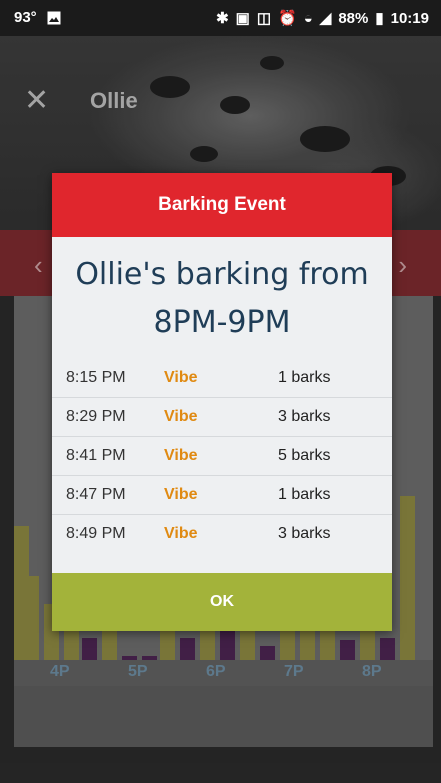 The height and width of the screenshot is (783, 441). What do you see at coordinates (222, 299) in the screenshot?
I see `dialog-message: Ollie's barking from 8PM-9PM` at bounding box center [222, 299].